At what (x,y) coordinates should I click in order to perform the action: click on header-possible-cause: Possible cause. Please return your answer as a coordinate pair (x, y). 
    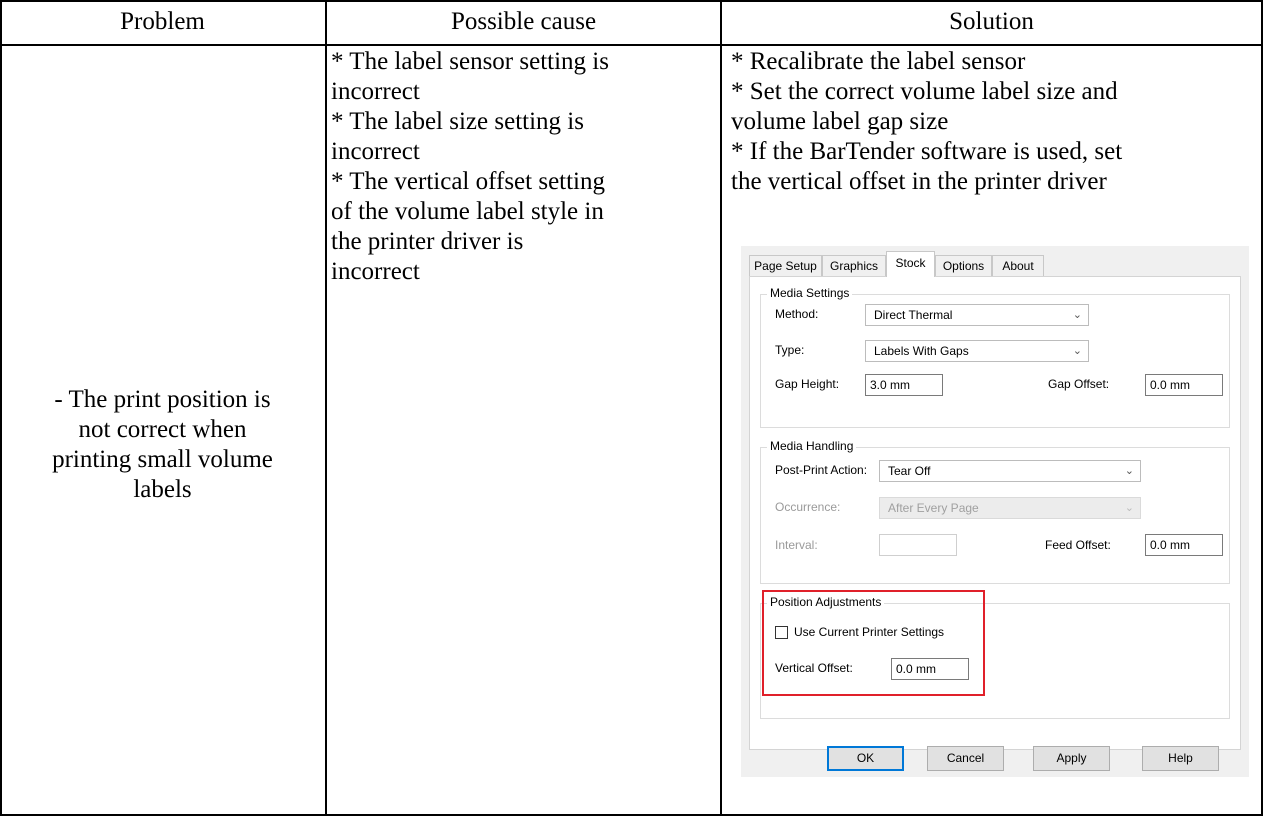
    Looking at the image, I should click on (523, 21).